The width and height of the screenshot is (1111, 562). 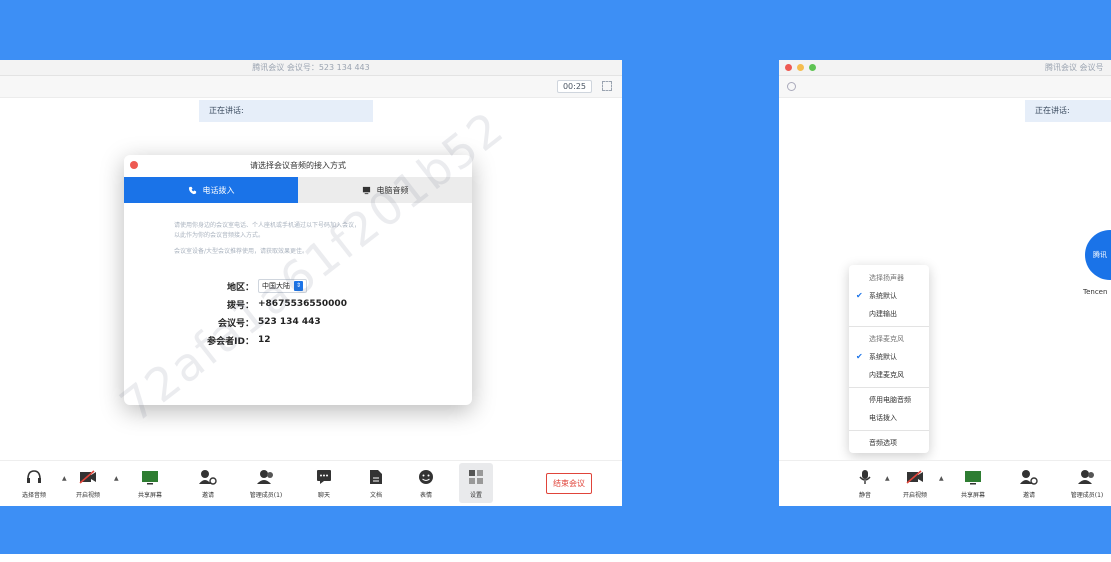 I want to click on emoji-icon, so click(x=426, y=477).